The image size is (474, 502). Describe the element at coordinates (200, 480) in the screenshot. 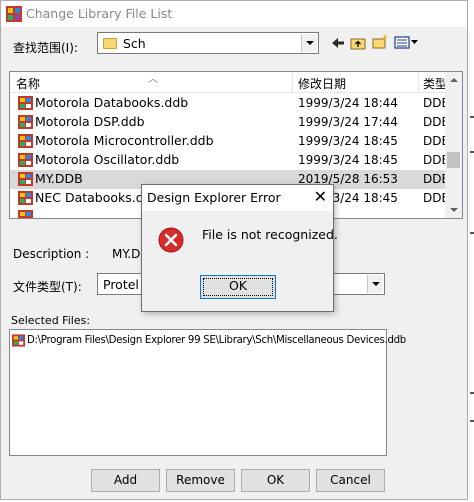

I see `remove-button: Remove` at that location.